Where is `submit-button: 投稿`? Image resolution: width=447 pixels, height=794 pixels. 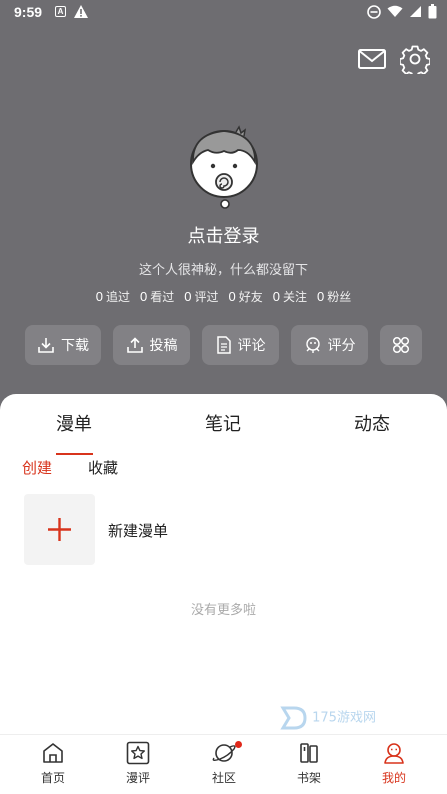 submit-button: 投稿 is located at coordinates (151, 345).